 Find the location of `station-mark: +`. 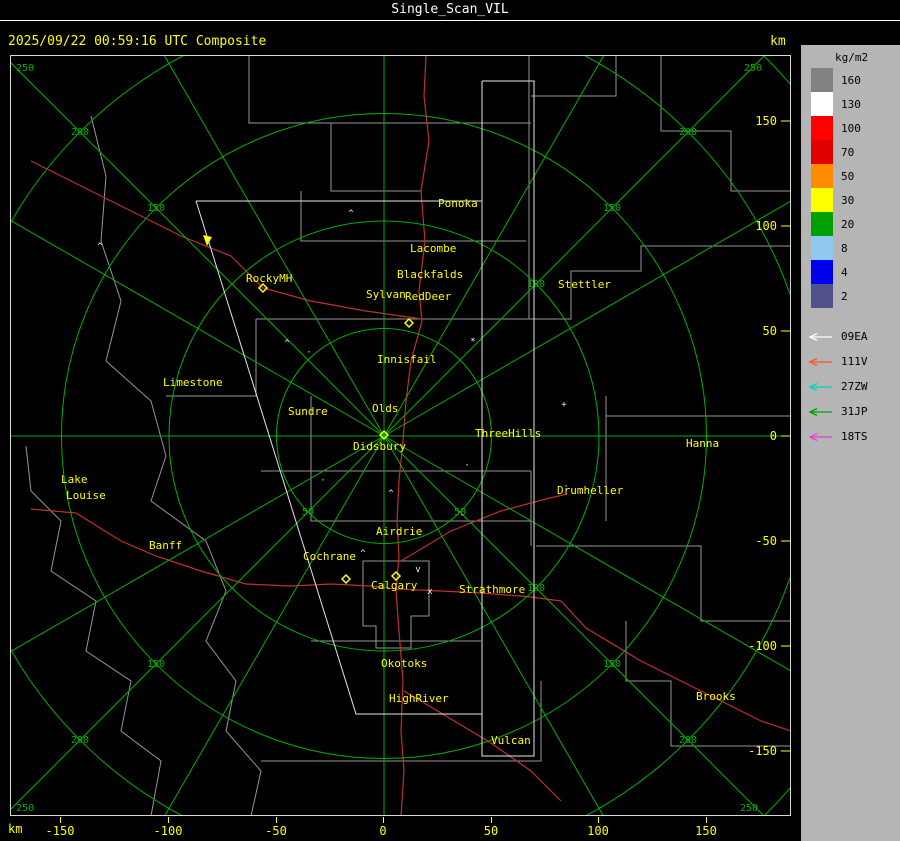

station-mark: + is located at coordinates (564, 405).